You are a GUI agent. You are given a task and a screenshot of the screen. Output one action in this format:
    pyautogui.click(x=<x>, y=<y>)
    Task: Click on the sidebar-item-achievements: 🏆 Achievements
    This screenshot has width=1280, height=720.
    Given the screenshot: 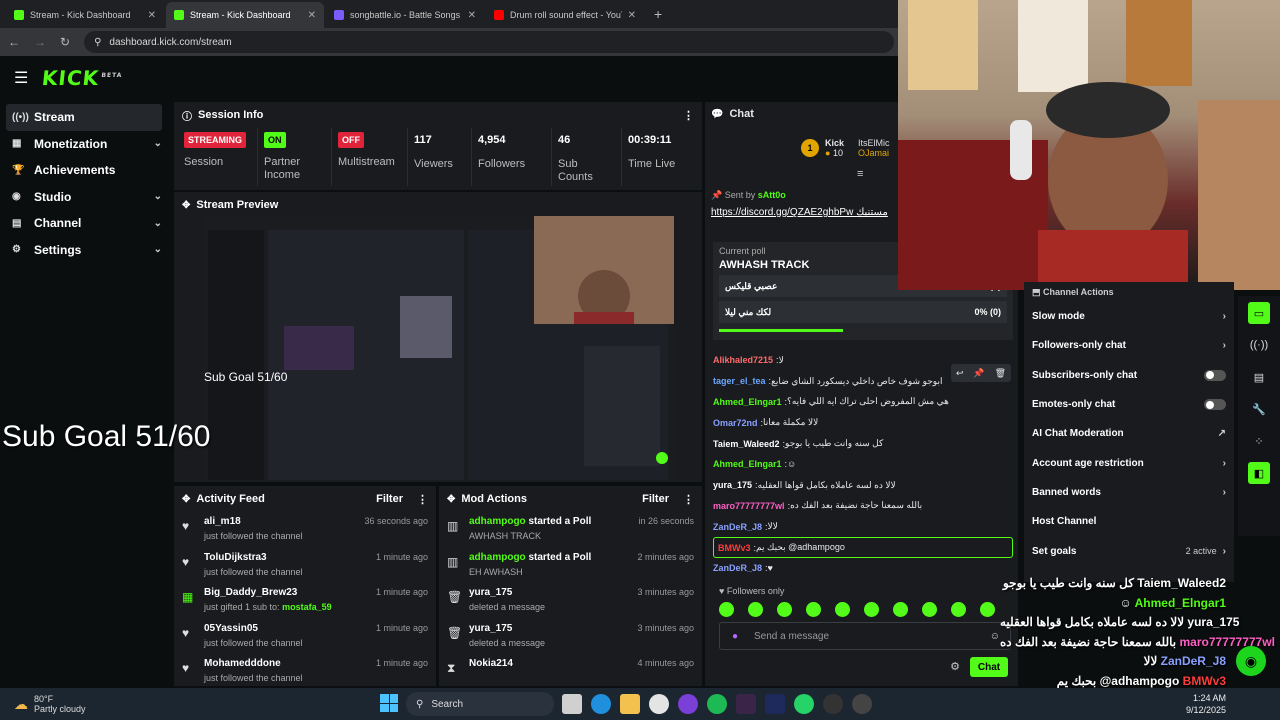 What is the action you would take?
    pyautogui.click(x=85, y=170)
    